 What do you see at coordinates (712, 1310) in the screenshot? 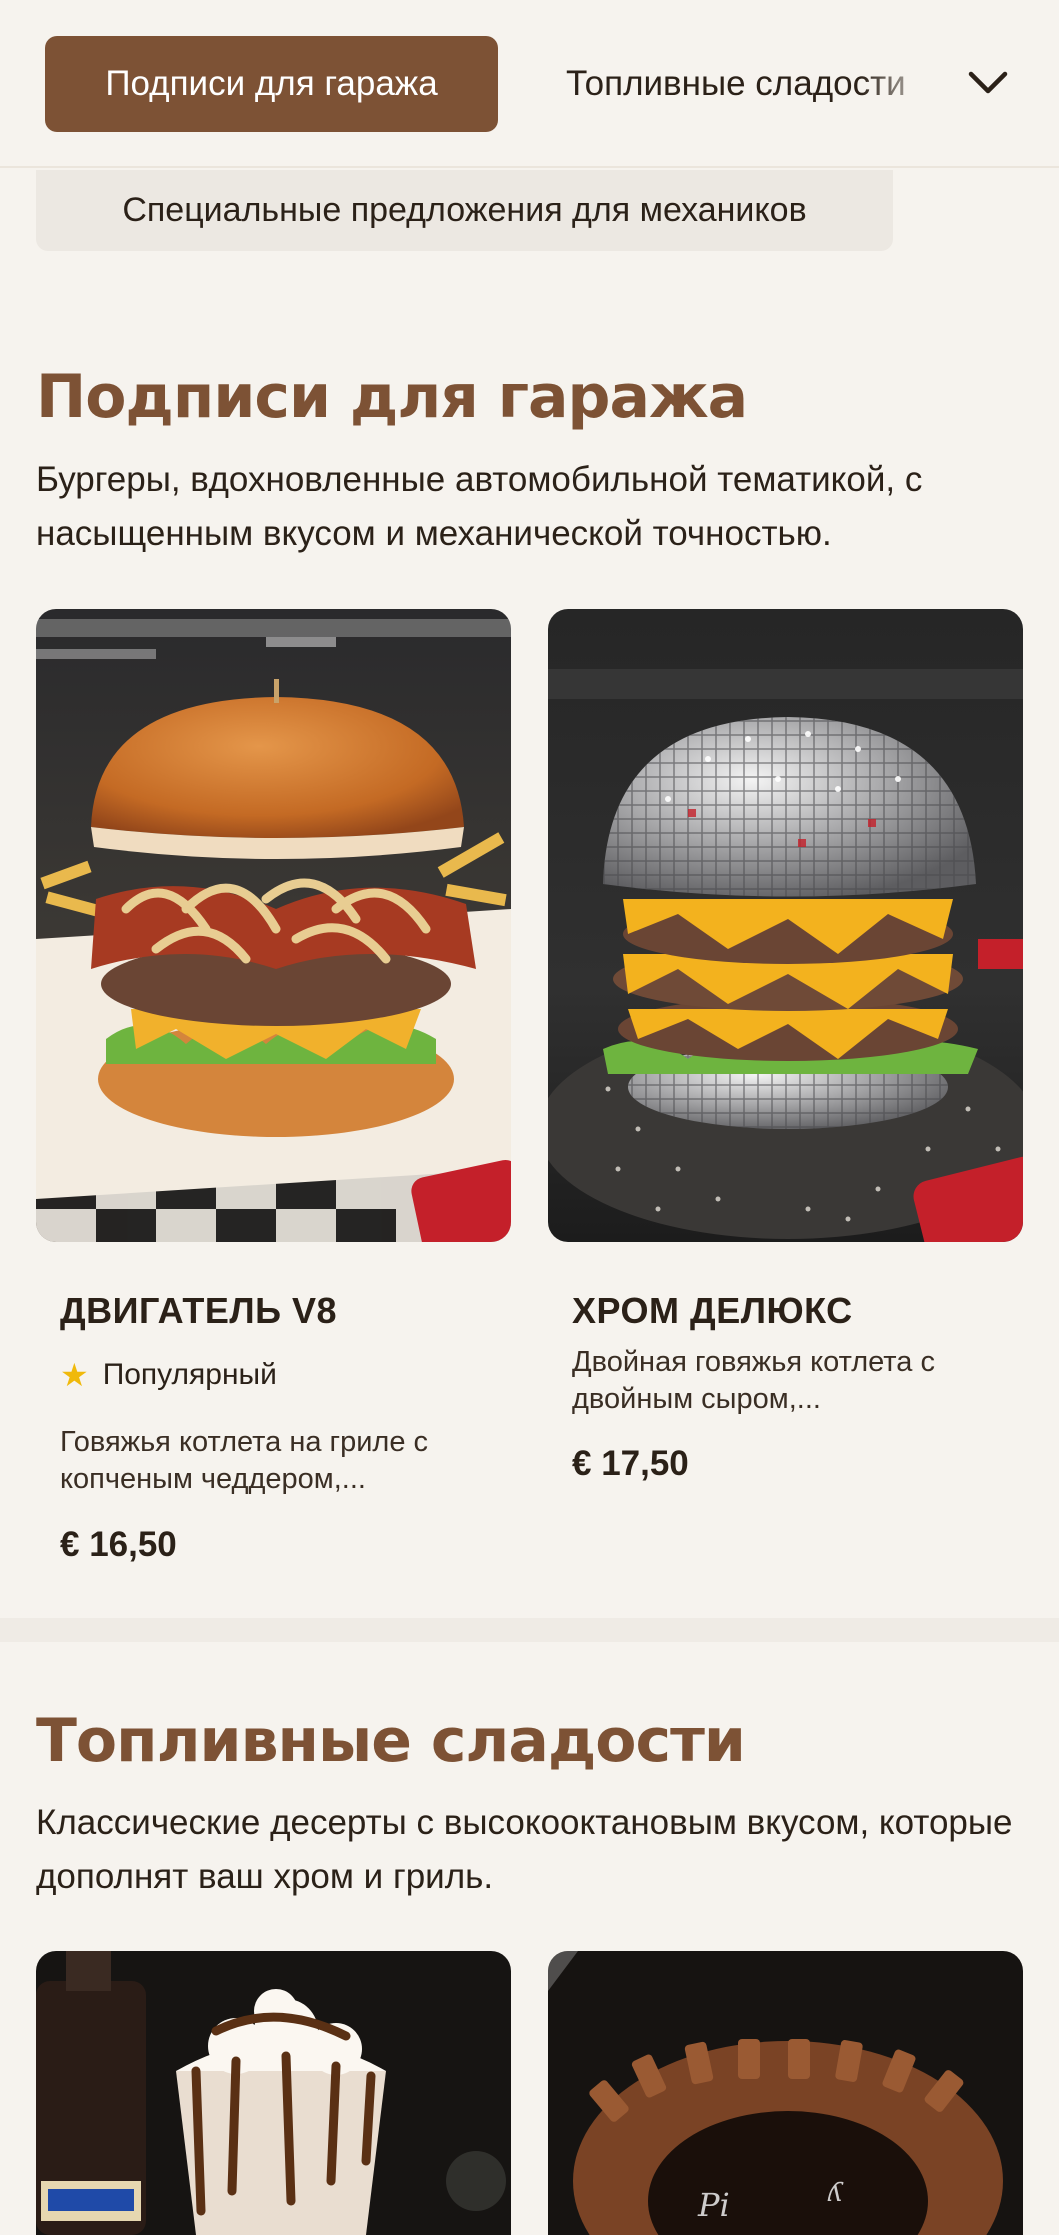
I see `menu-item-name: ХРОМ ДЕЛЮКС` at bounding box center [712, 1310].